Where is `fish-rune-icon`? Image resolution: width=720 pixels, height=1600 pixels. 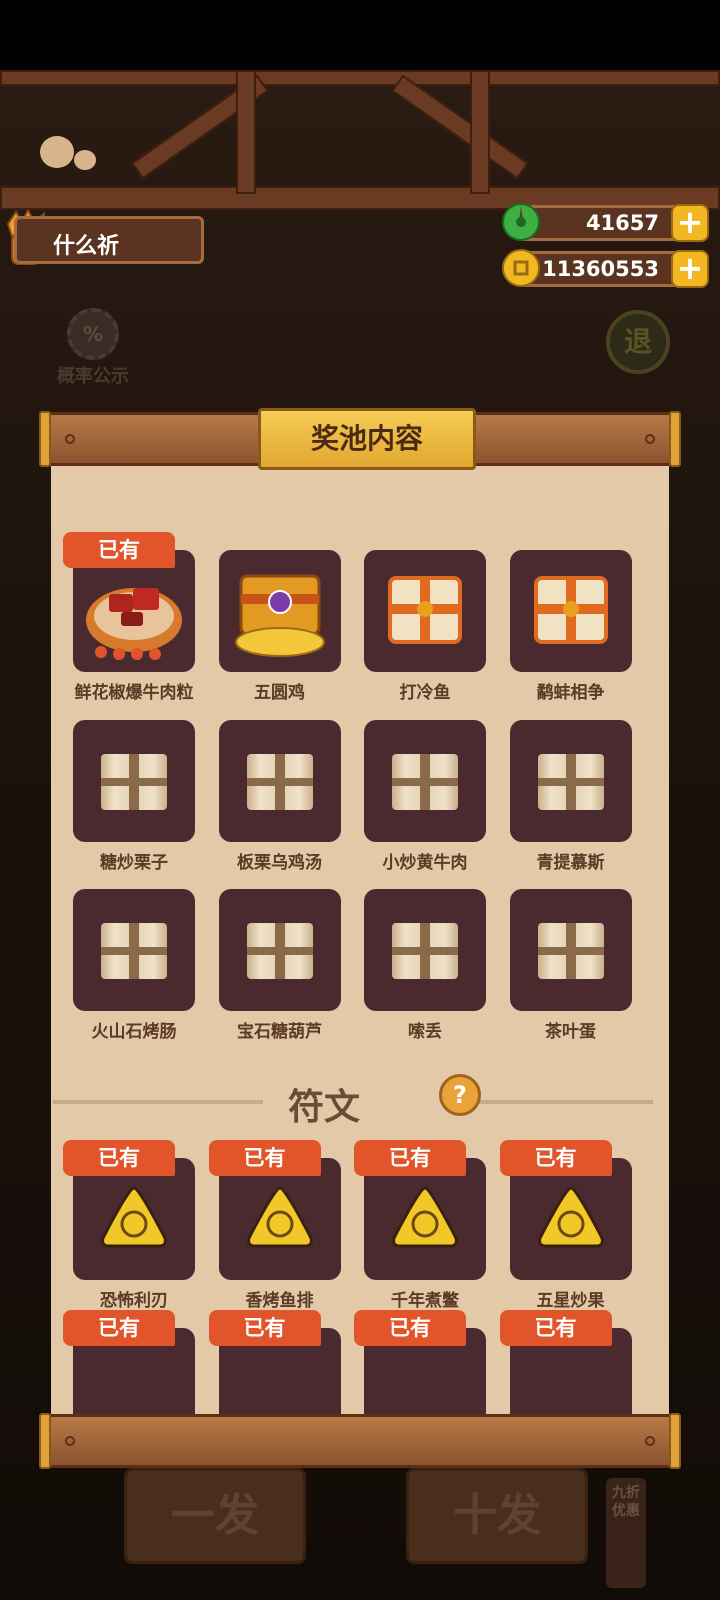 fish-rune-icon is located at coordinates (279, 1217).